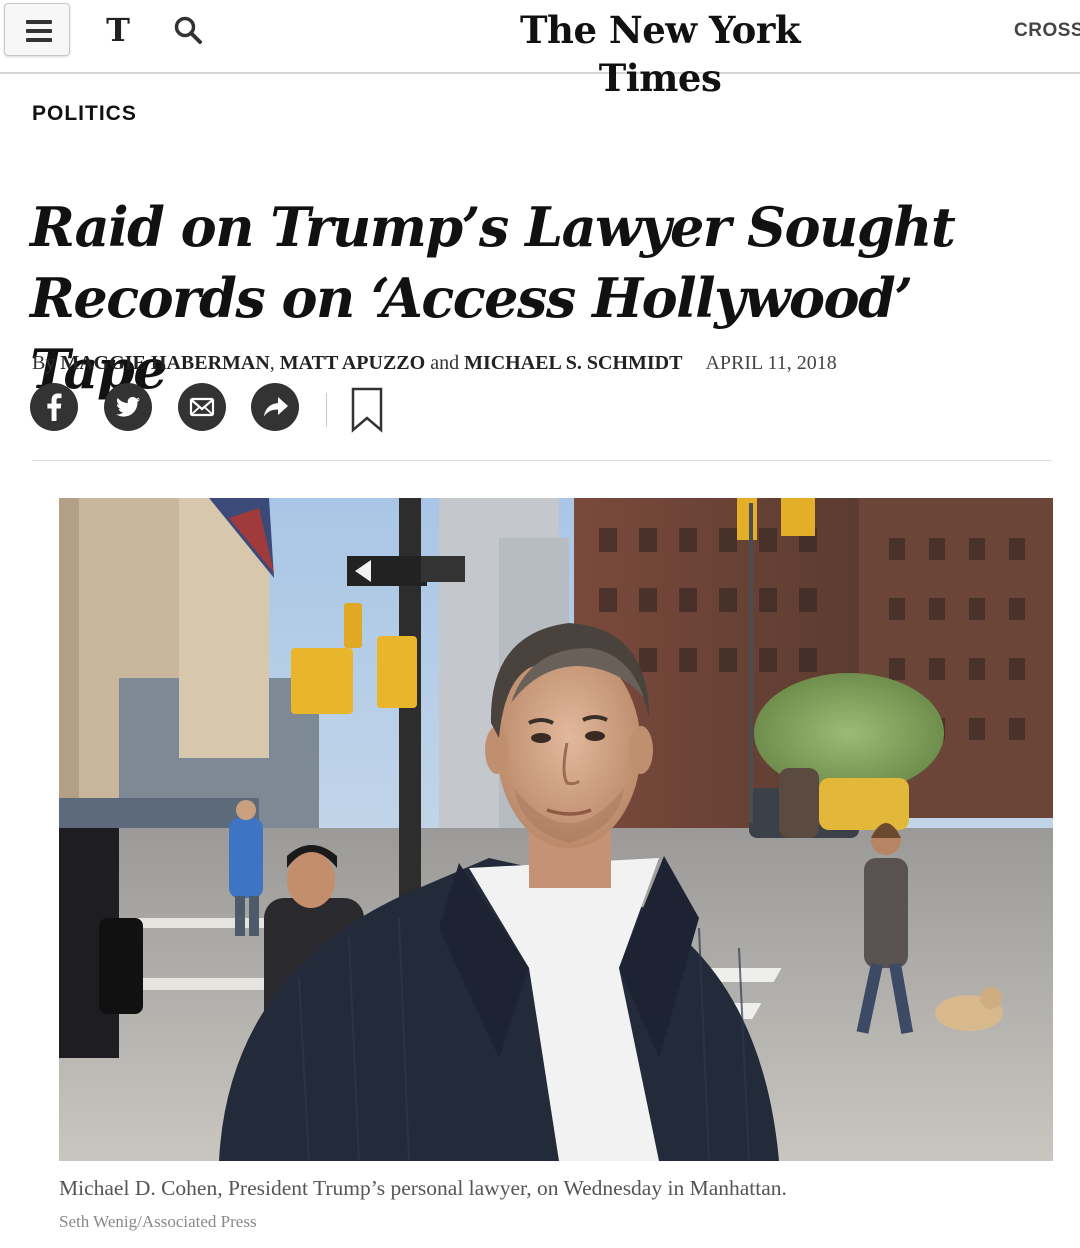 The image size is (1080, 1248). What do you see at coordinates (573, 363) in the screenshot?
I see `author-link: MICHAEL S. SCHMIDT` at bounding box center [573, 363].